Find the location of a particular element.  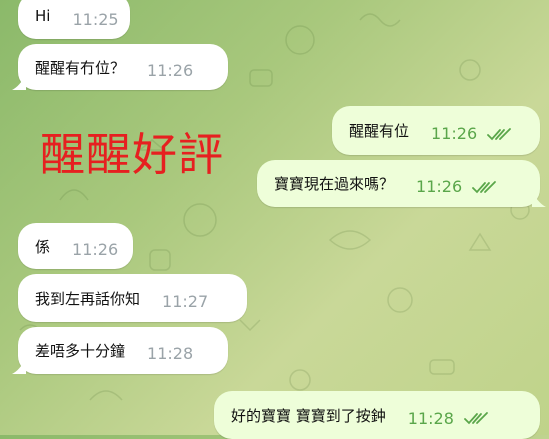

message-bubble-incoming: Hi 11:25 is located at coordinates (74, 19).